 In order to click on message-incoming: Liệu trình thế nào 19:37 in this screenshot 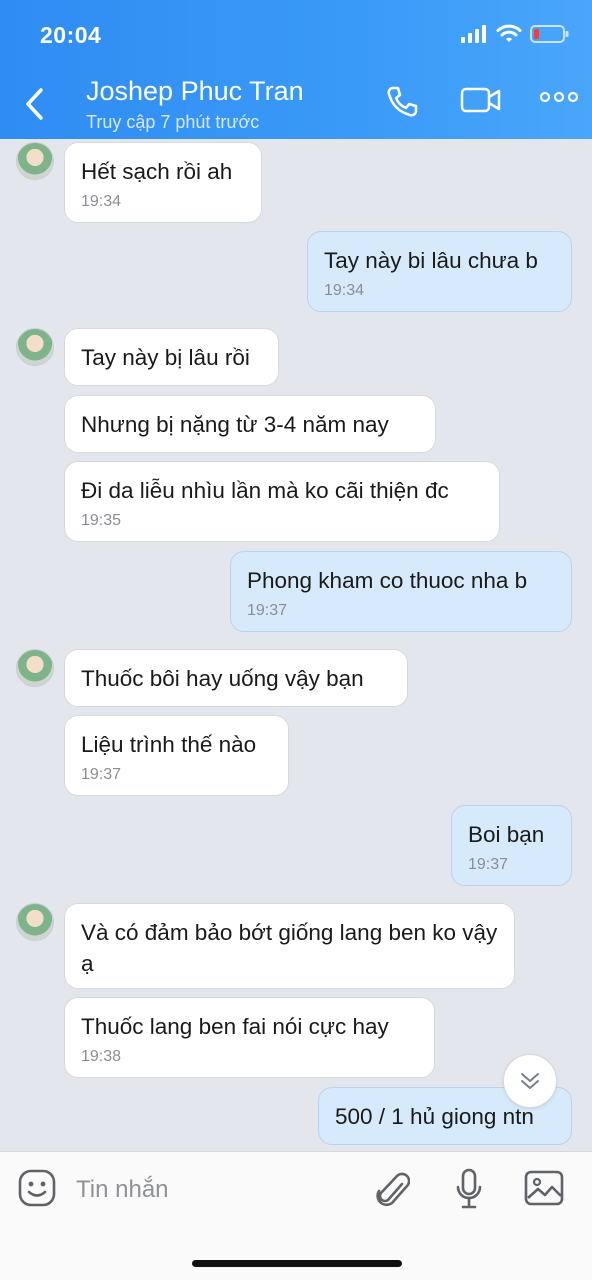, I will do `click(176, 755)`.